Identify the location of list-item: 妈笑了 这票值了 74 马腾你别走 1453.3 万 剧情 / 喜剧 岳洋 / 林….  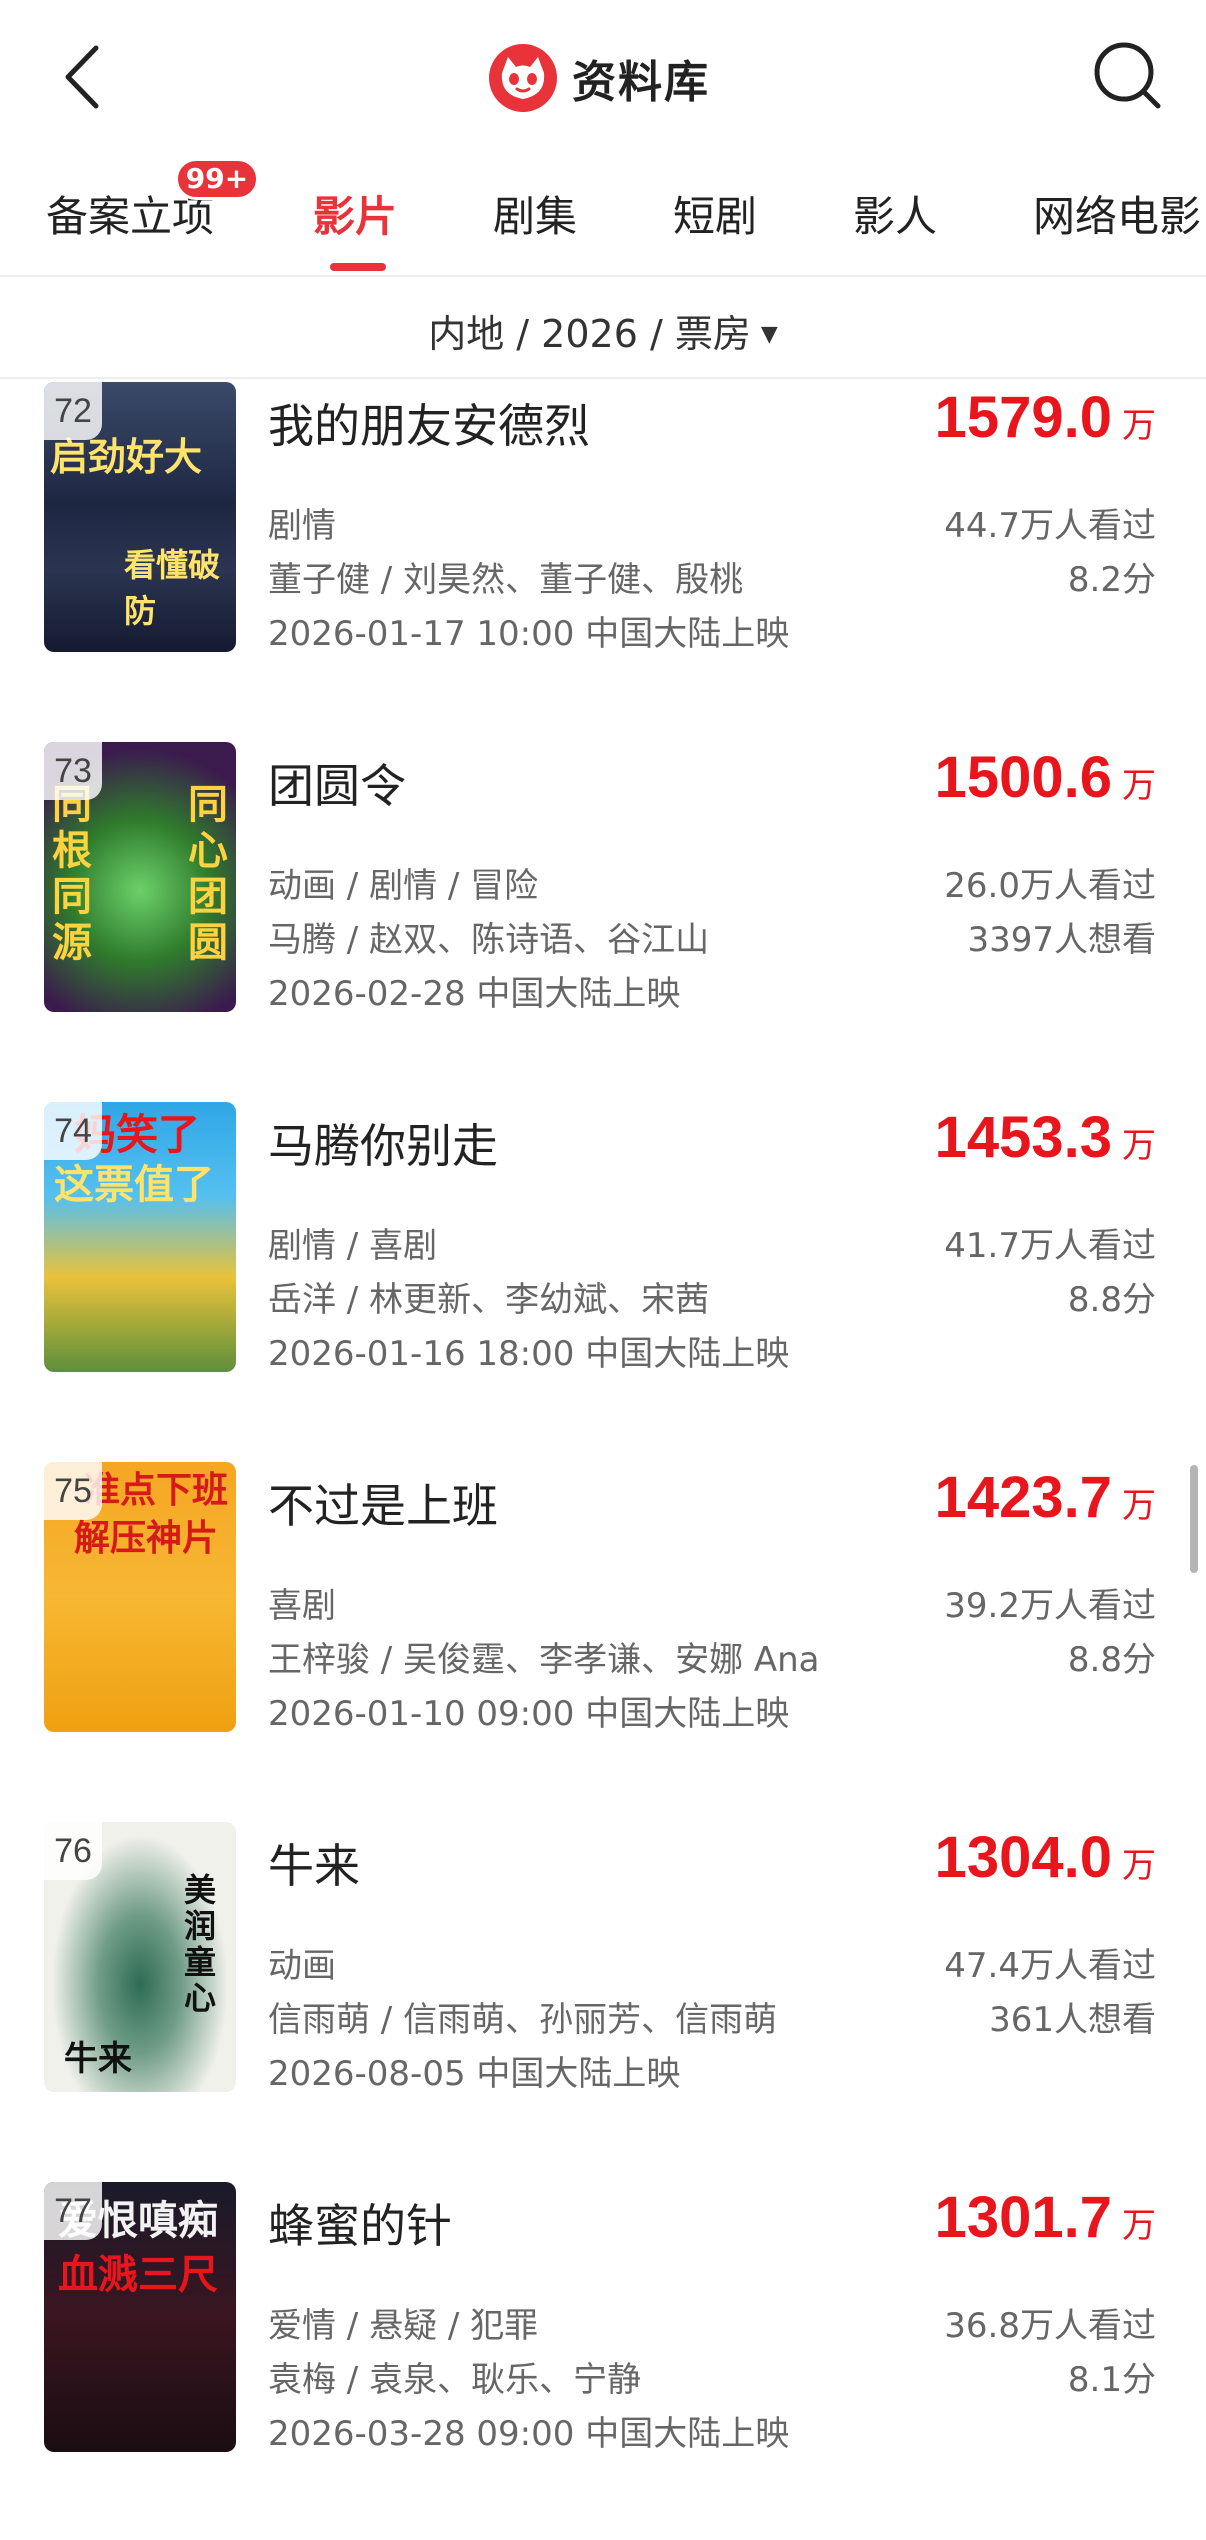
(603, 1280).